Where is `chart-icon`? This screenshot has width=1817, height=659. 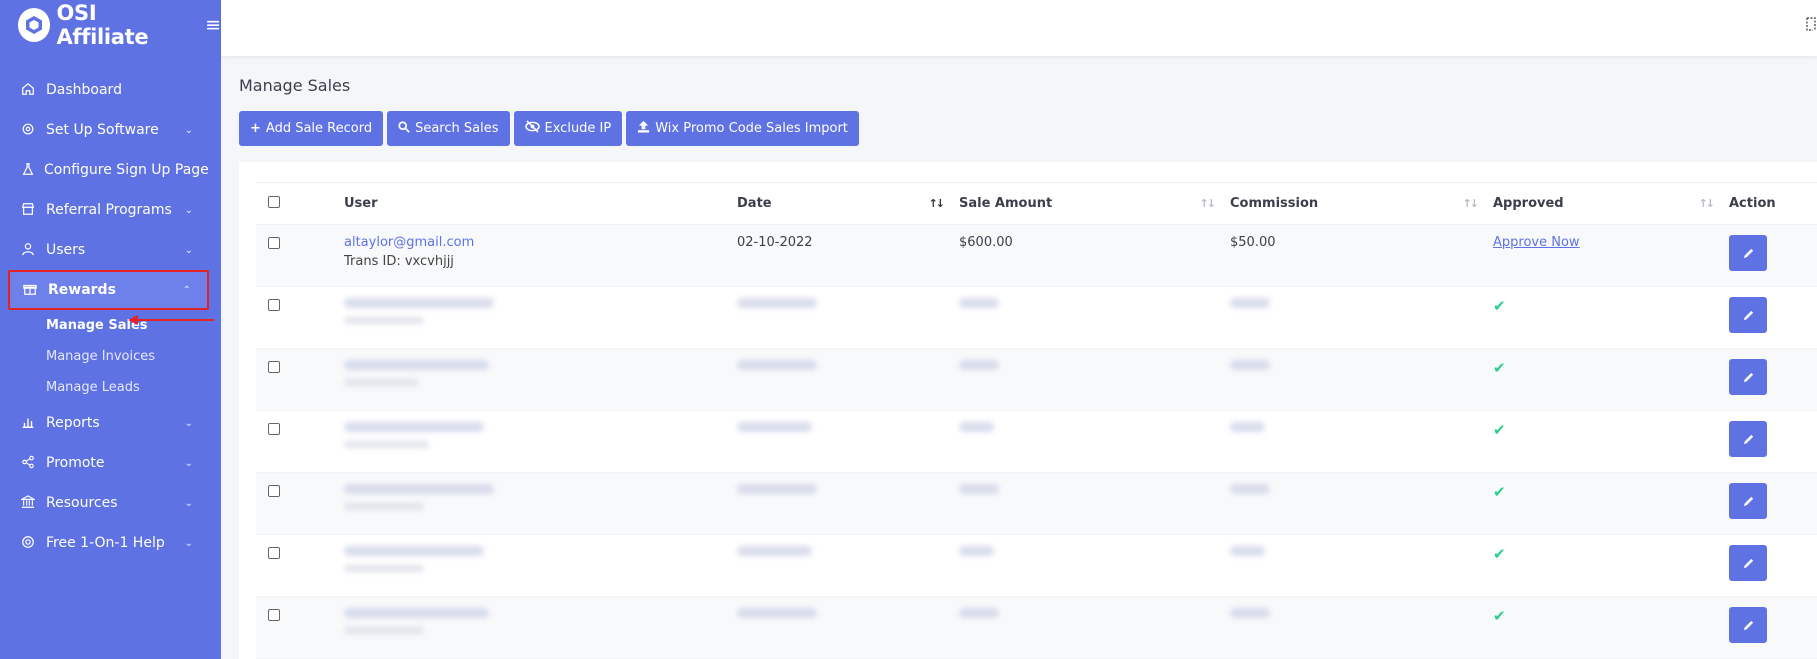
chart-icon is located at coordinates (29, 423).